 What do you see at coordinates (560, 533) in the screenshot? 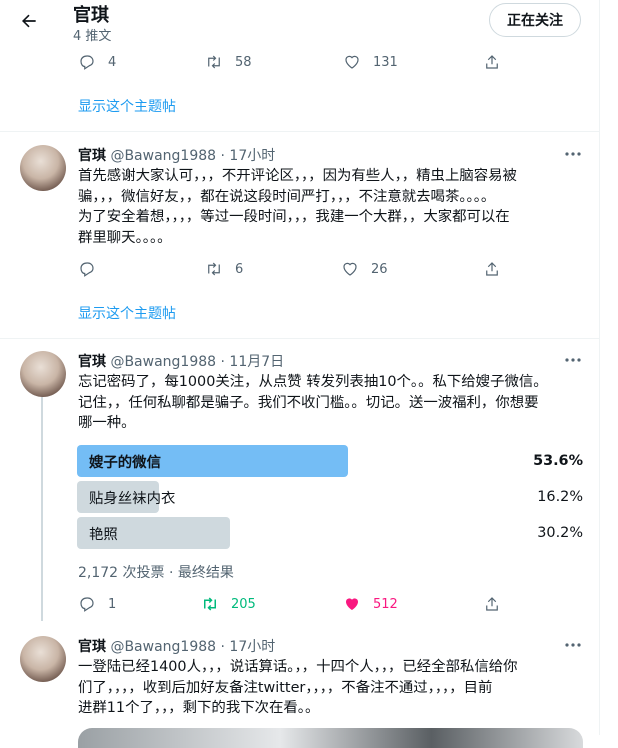
I see `poll-option-percent: 30.2%` at bounding box center [560, 533].